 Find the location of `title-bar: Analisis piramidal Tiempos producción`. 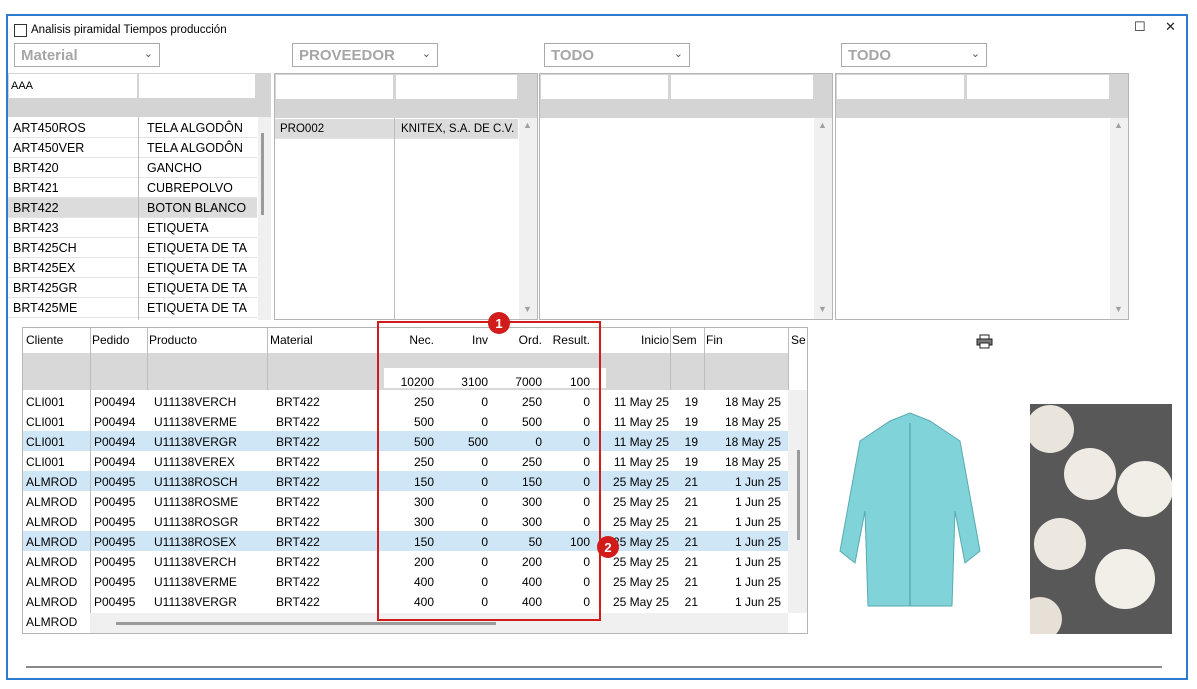

title-bar: Analisis piramidal Tiempos producción is located at coordinates (120, 30).